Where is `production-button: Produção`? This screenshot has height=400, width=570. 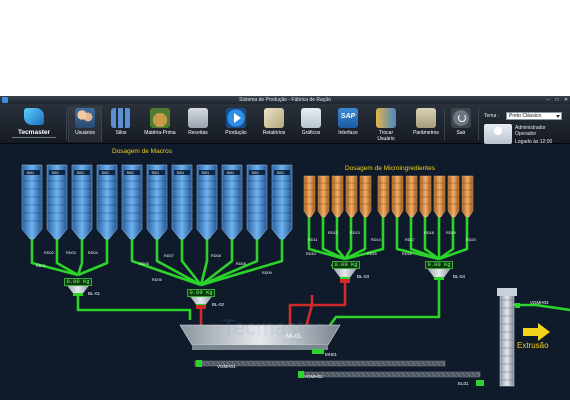 production-button: Produção is located at coordinates (236, 124).